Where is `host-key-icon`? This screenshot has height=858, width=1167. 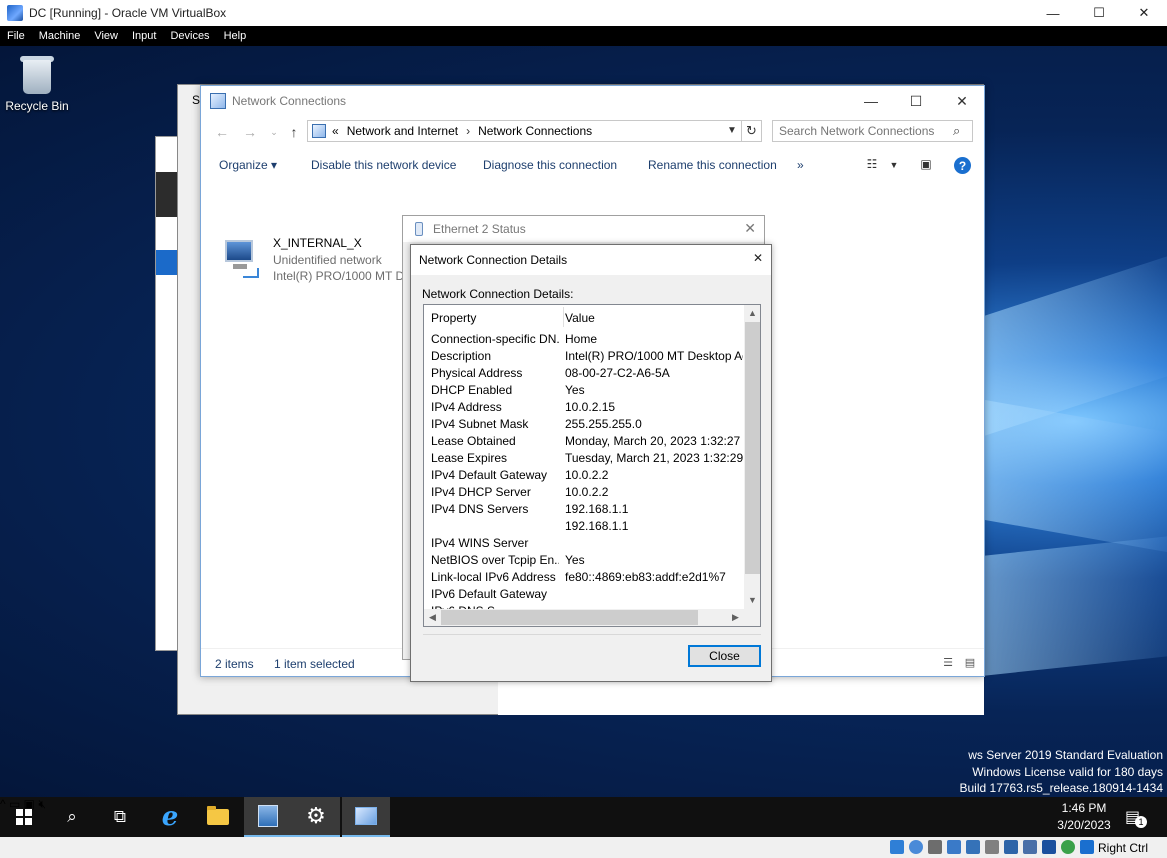
host-key-icon is located at coordinates (1087, 847).